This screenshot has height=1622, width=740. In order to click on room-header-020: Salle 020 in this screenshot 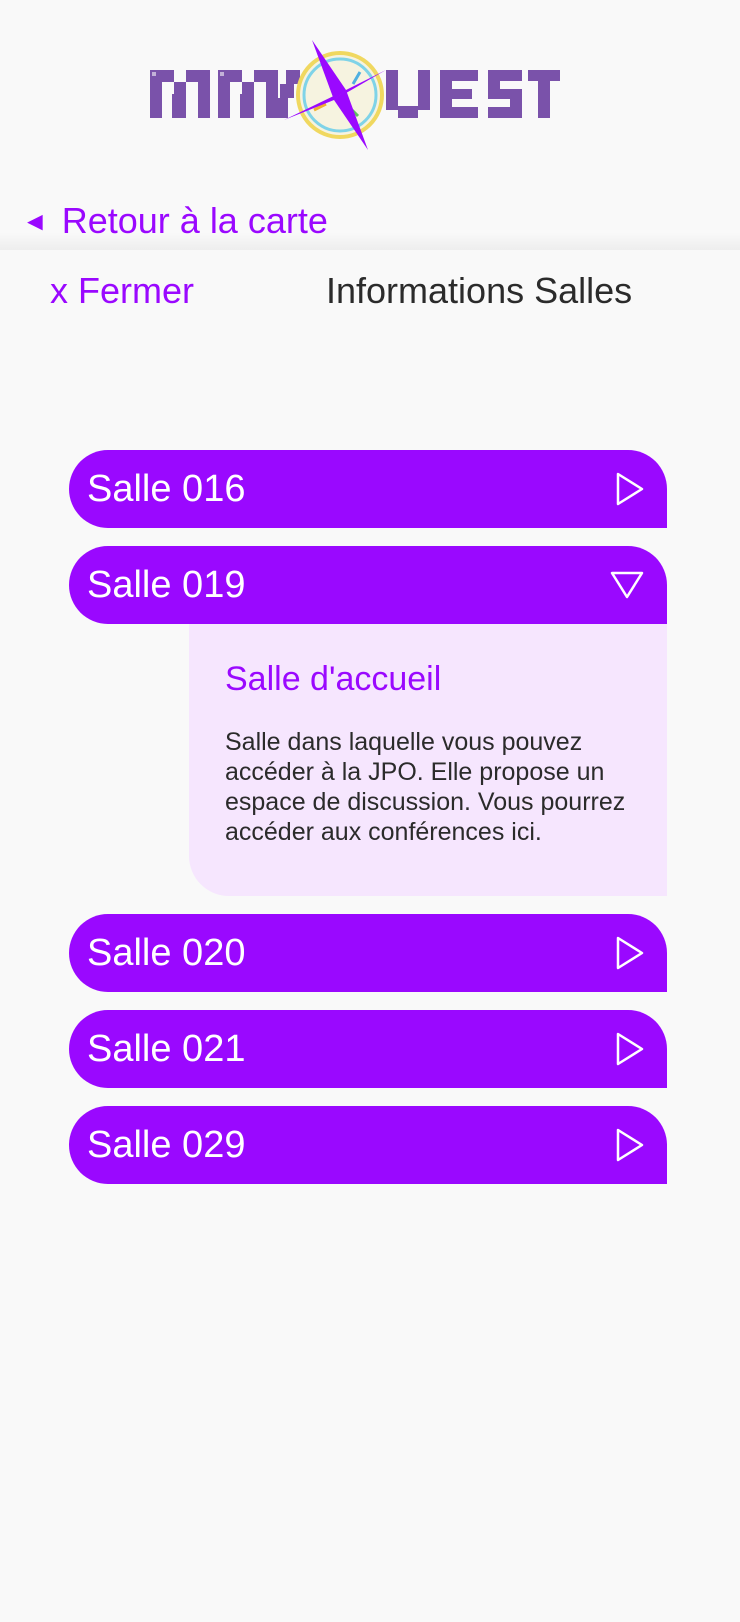, I will do `click(368, 953)`.